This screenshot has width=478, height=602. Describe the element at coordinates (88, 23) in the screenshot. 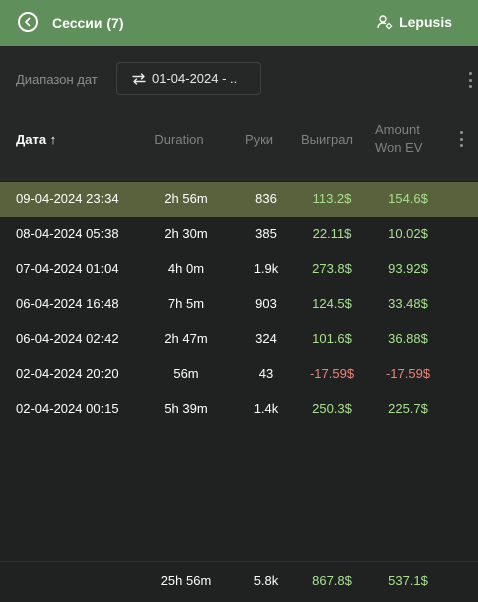

I see `page-title: Сессии (7)` at that location.